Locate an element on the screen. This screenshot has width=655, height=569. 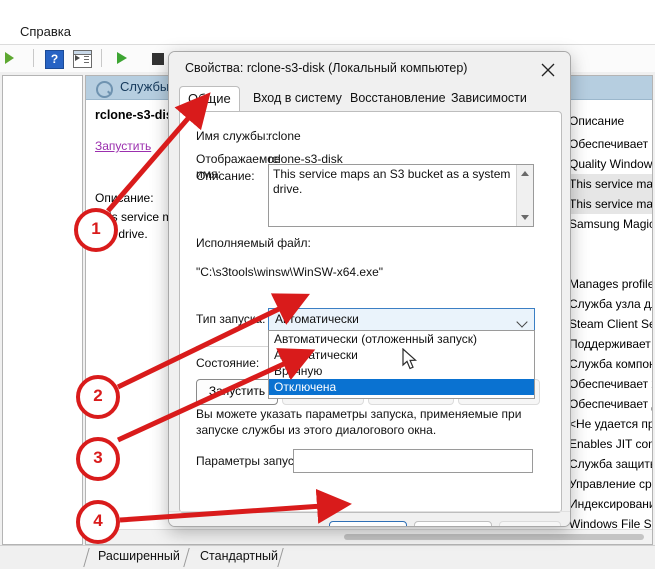
service-name-value: rclone is located at coordinates (284, 136).